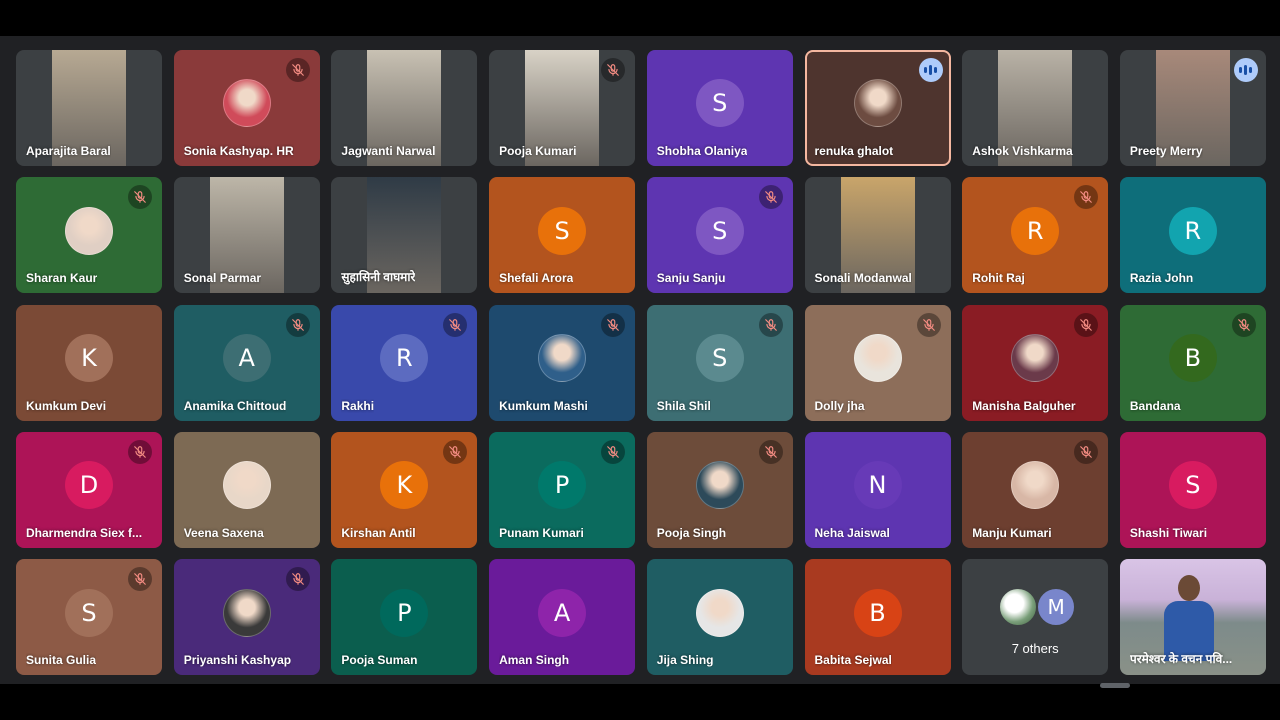 The width and height of the screenshot is (1280, 720). I want to click on participant-tile: Sharan Kaur, so click(89, 235).